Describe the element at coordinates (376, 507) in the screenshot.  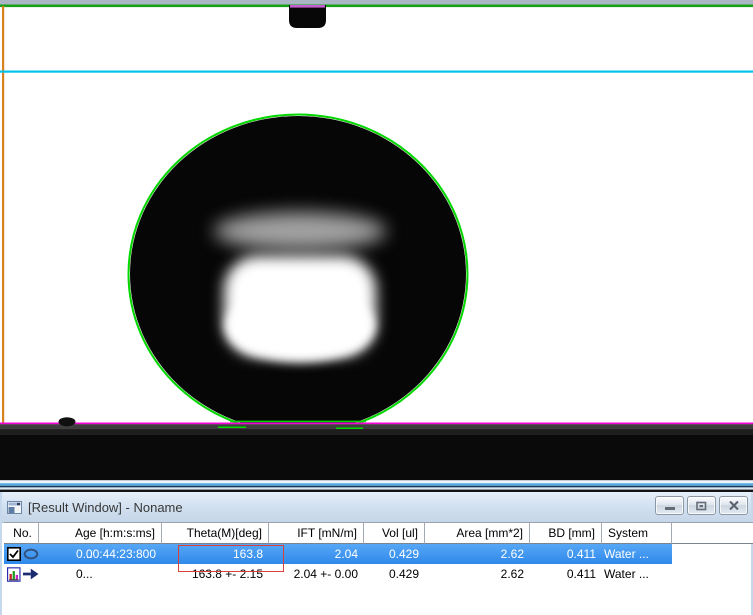
I see `result-window-titlebar: [Result Window] - Noname` at that location.